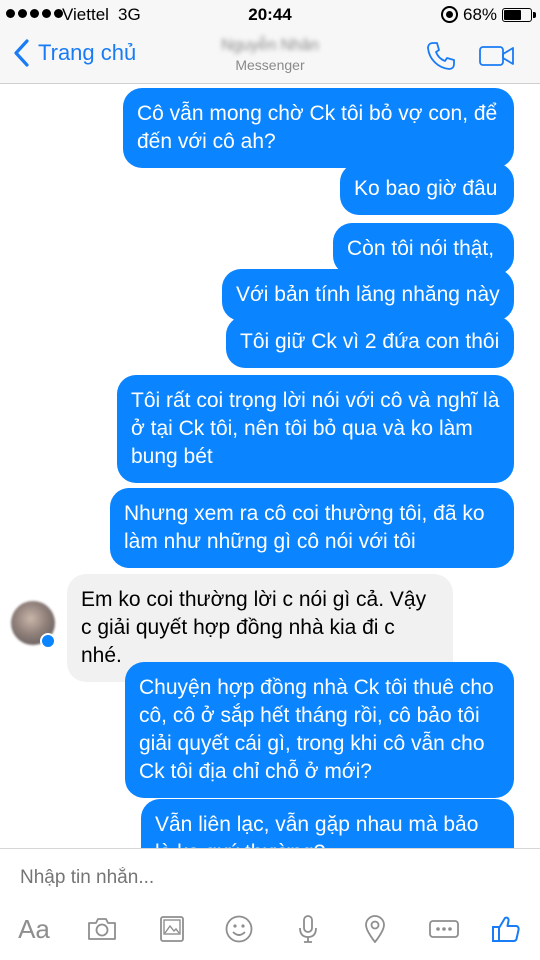 Image resolution: width=540 pixels, height=960 pixels. I want to click on message-bubble-outgoing: Còn tôi nói thật,, so click(423, 249).